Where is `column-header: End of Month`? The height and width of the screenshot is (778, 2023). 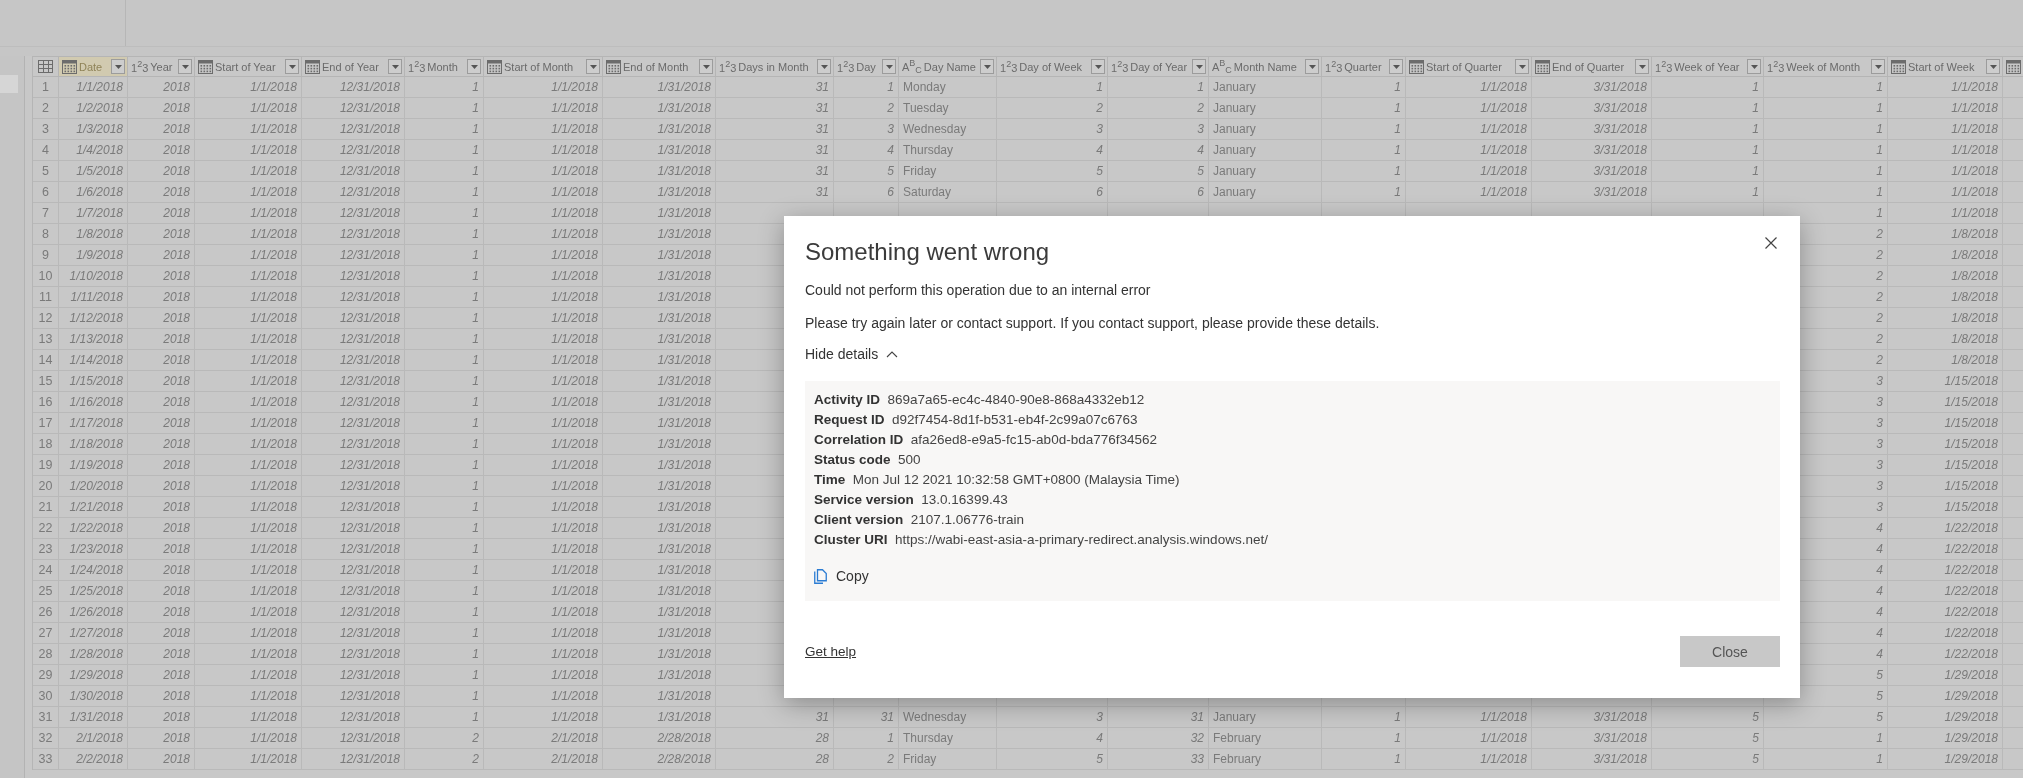
column-header: End of Month is located at coordinates (659, 66).